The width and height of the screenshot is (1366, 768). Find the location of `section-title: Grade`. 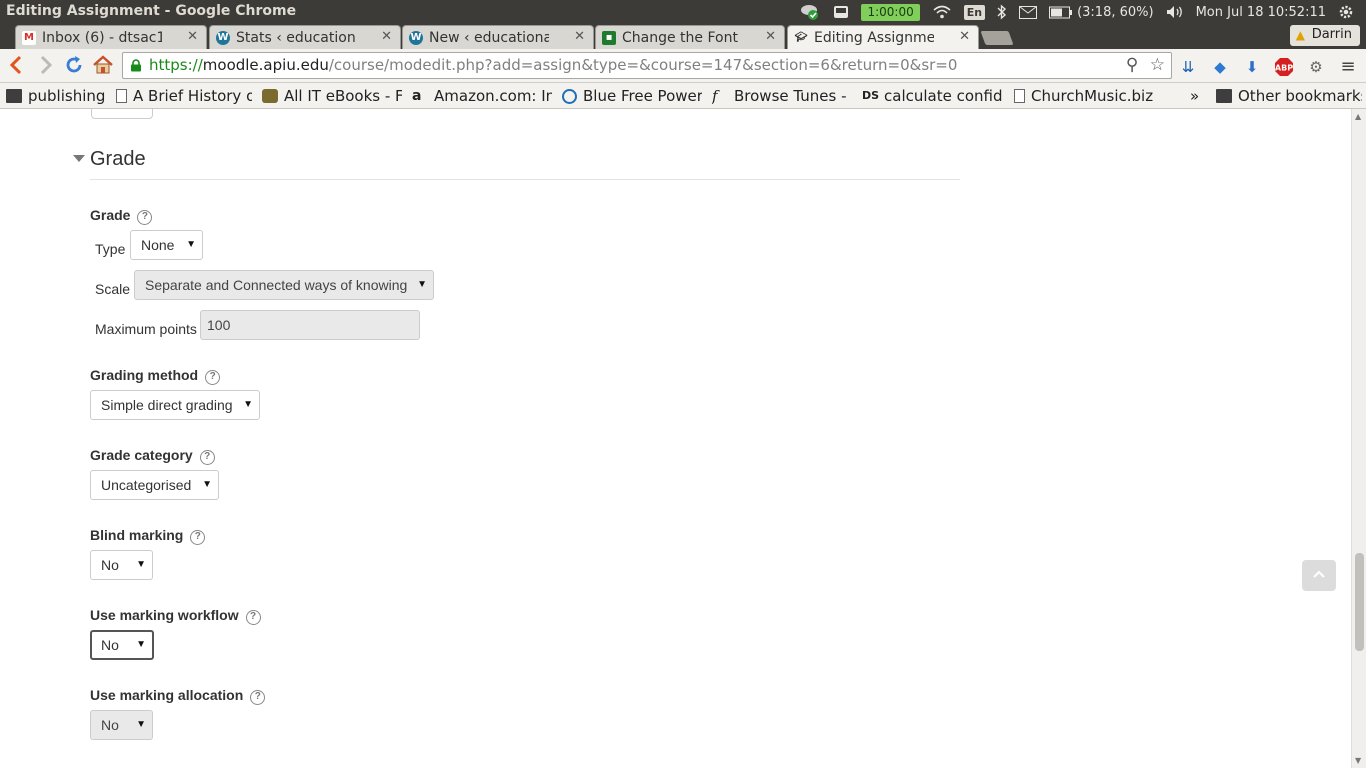

section-title: Grade is located at coordinates (118, 159).